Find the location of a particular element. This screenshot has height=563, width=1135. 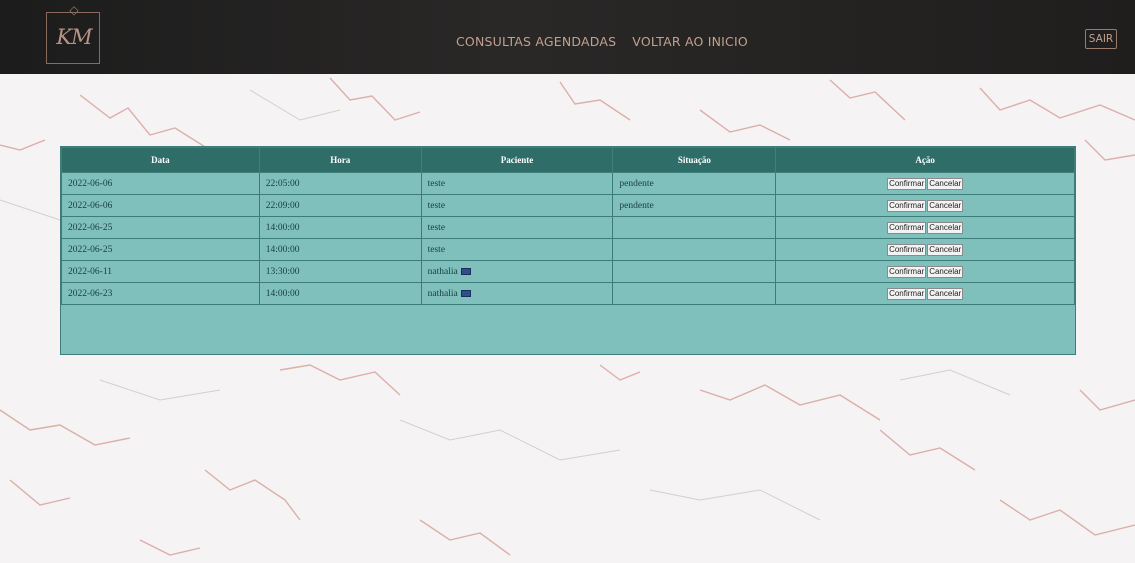

cell-hora: 22:05:00 is located at coordinates (340, 183).